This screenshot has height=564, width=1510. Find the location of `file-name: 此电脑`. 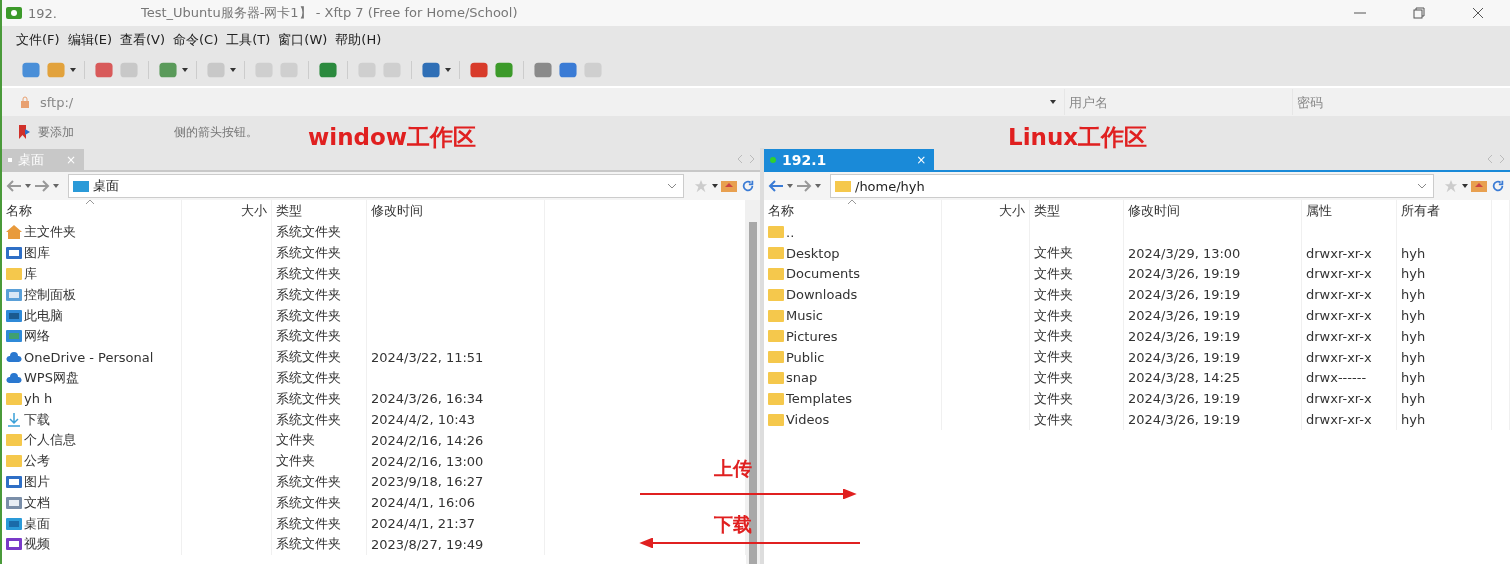

file-name: 此电脑 is located at coordinates (43, 315).